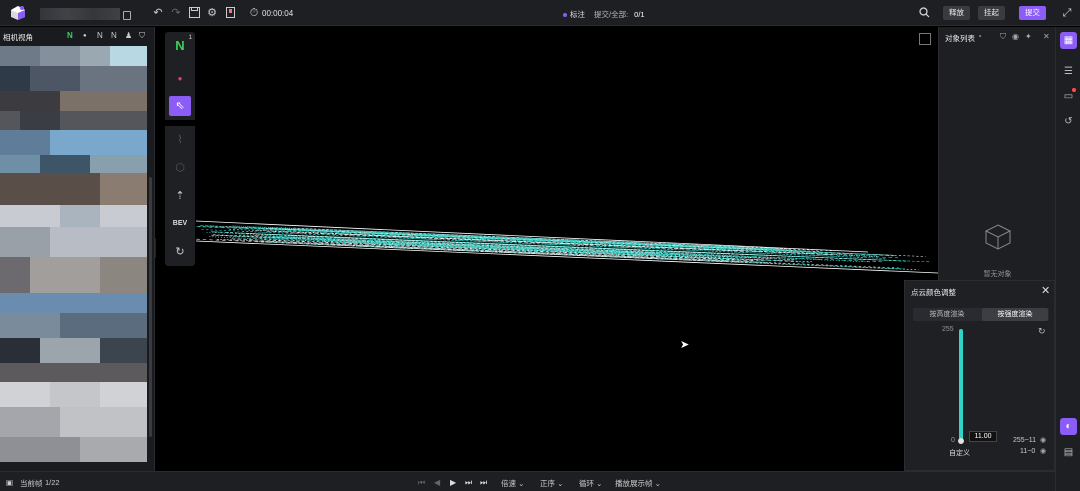 This screenshot has height=491, width=1080. Describe the element at coordinates (468, 483) in the screenshot. I see `next-frame-icon: ⏭` at that location.